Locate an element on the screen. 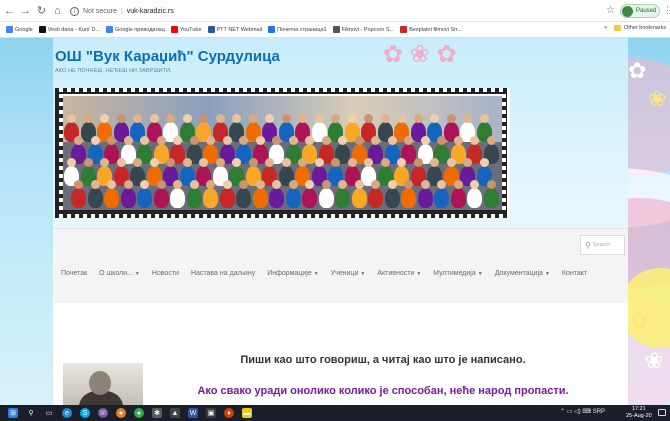 The height and width of the screenshot is (421, 670). network-app-icon: ✱ is located at coordinates (157, 413).